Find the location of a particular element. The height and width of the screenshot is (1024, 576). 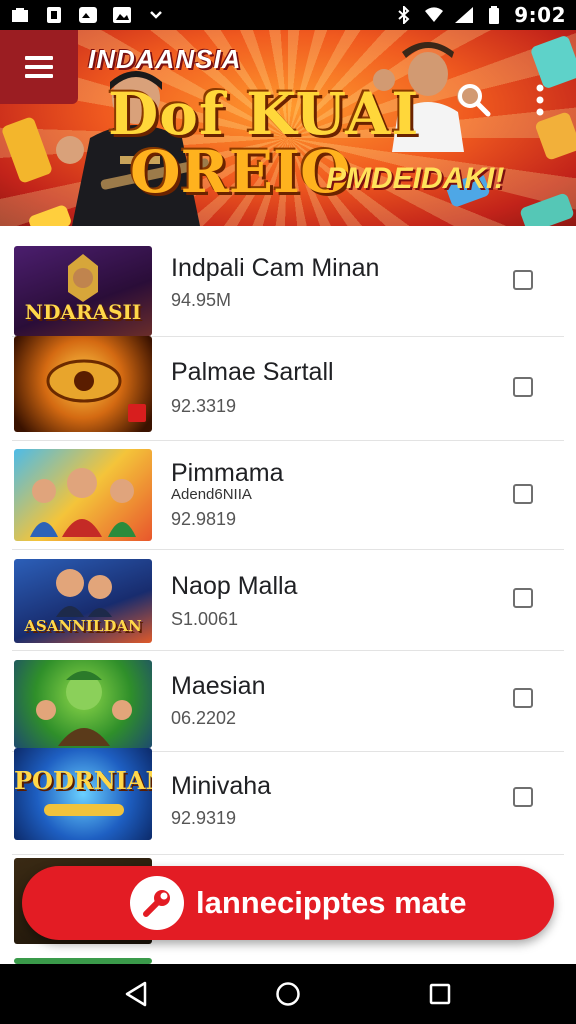

recents-button is located at coordinates (440, 994).